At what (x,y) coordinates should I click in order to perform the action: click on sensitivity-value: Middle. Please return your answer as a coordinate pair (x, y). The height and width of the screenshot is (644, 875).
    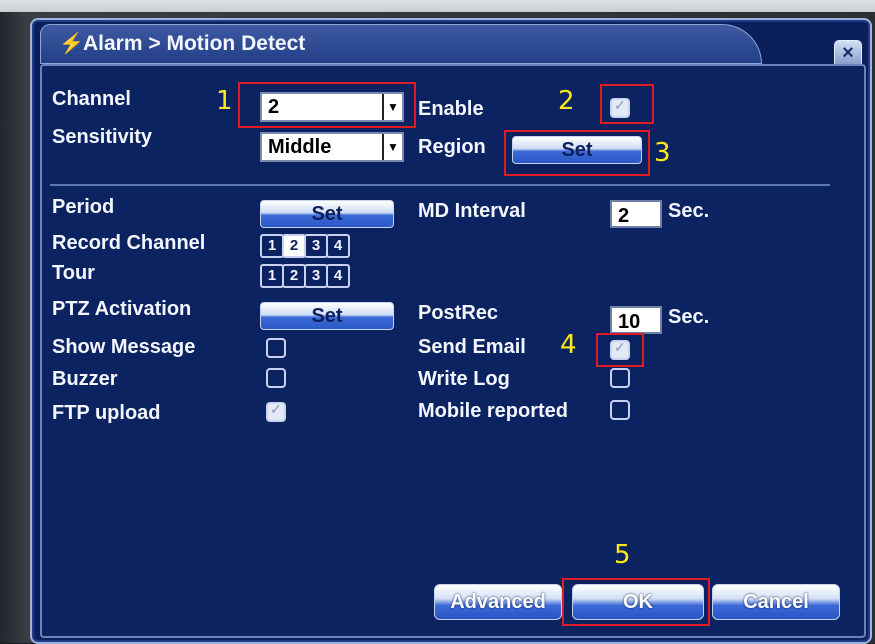
    Looking at the image, I should click on (300, 147).